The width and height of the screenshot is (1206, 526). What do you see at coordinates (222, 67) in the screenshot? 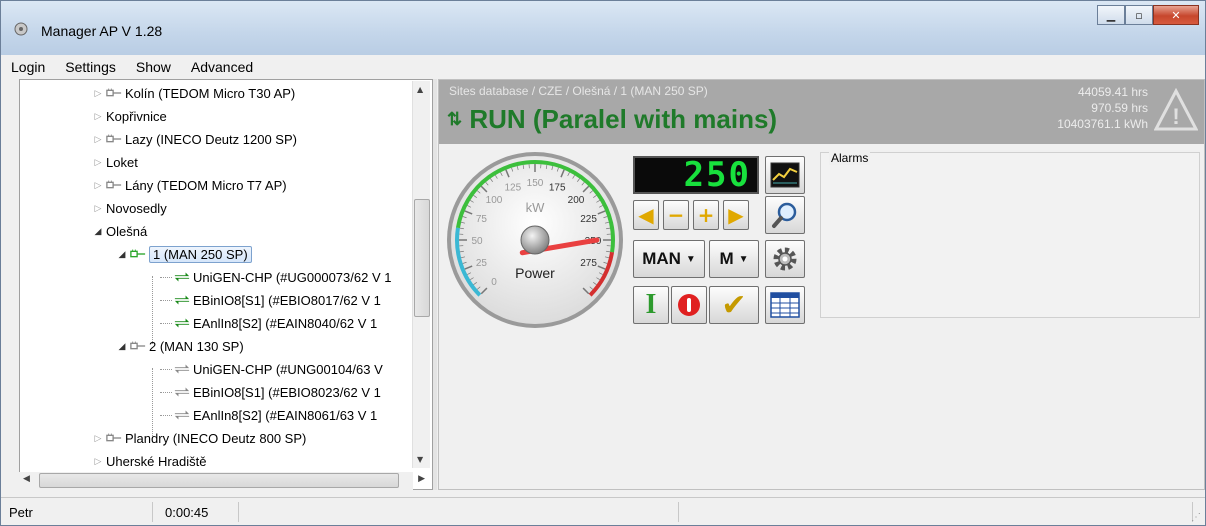
I see `menu-advanced: Advanced` at bounding box center [222, 67].